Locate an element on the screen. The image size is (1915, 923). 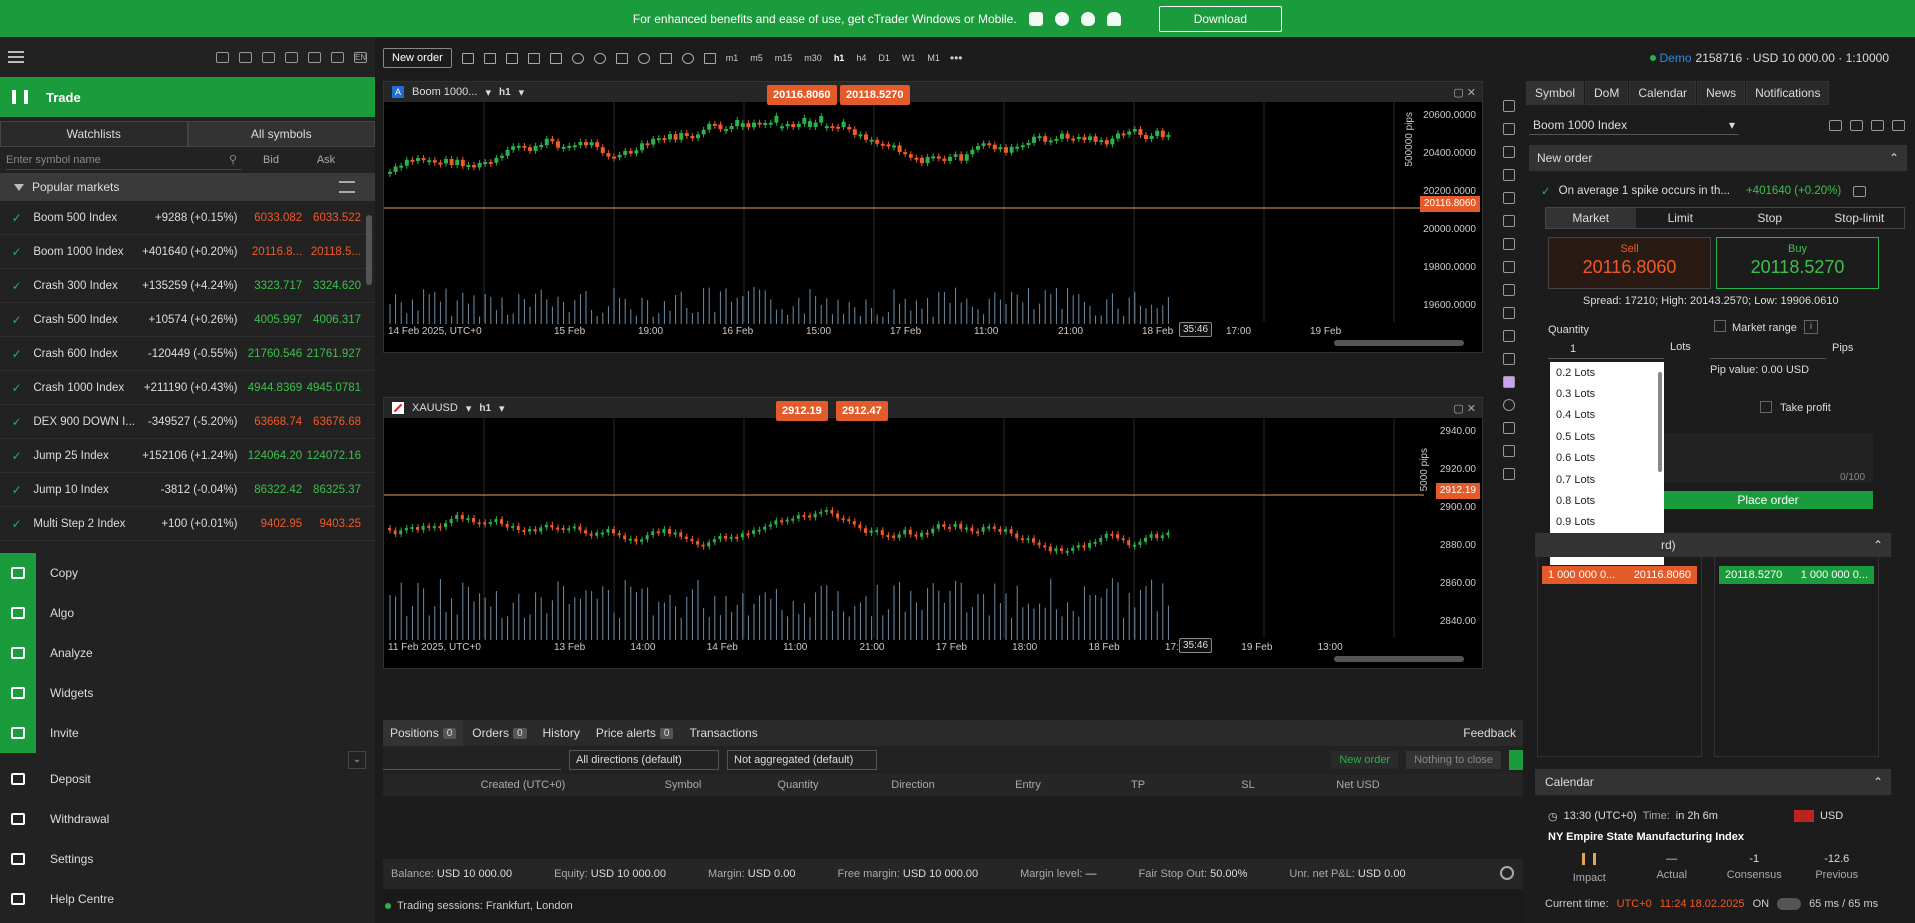
tab-news: News is located at coordinates (1721, 93).